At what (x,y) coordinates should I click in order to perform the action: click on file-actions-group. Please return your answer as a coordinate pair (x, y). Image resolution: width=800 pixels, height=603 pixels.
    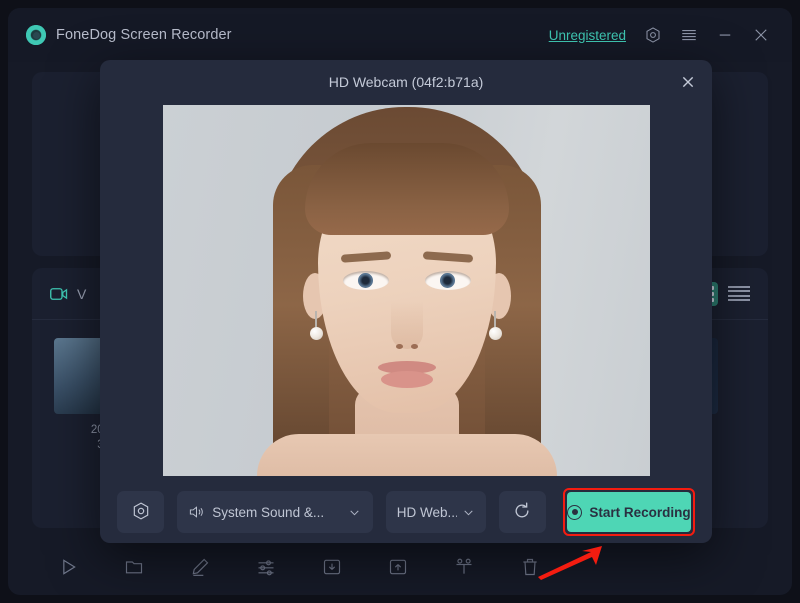
    Looking at the image, I should click on (332, 567).